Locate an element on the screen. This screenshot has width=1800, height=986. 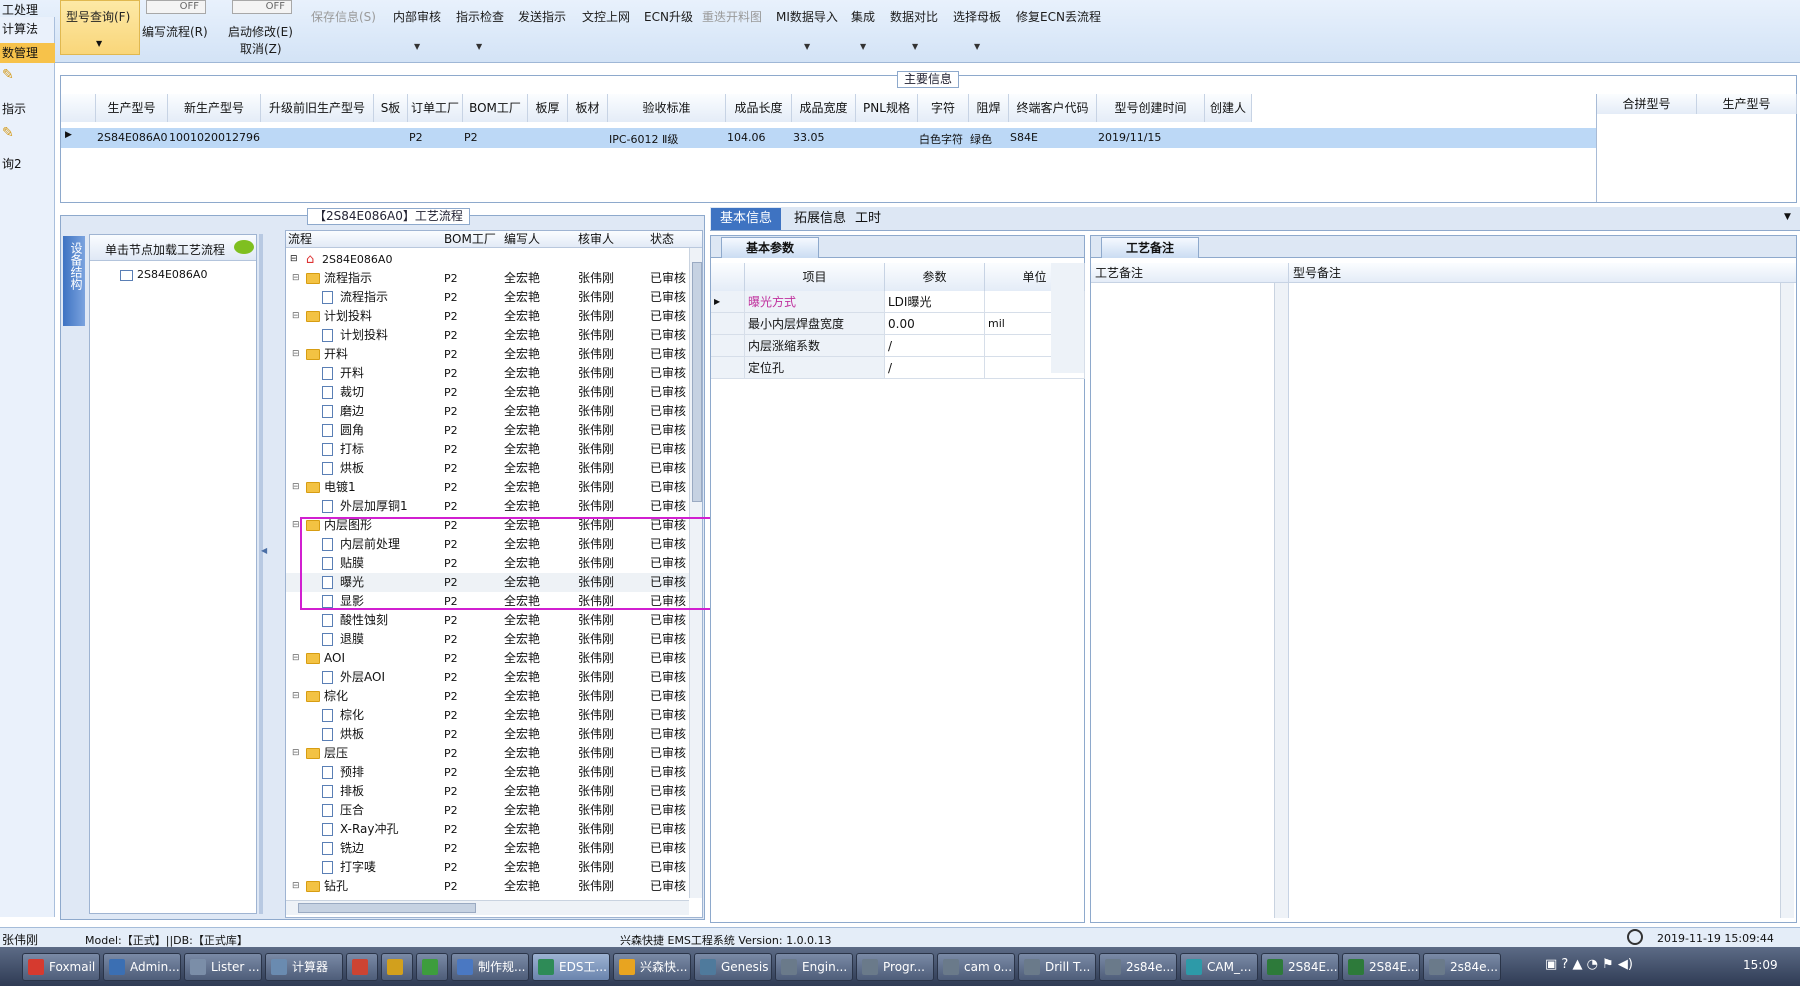
main-col-header: 板厚 is located at coordinates (548, 108).